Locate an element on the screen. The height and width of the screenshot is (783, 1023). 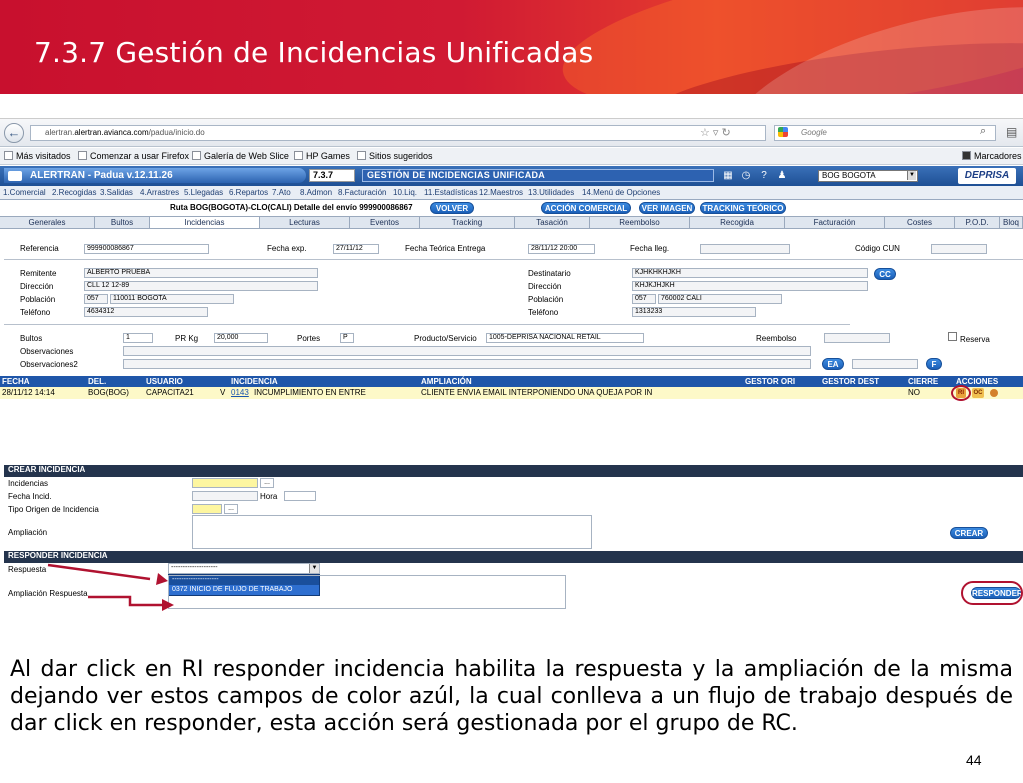
telefono-des-field: 1313233 is located at coordinates (694, 312).